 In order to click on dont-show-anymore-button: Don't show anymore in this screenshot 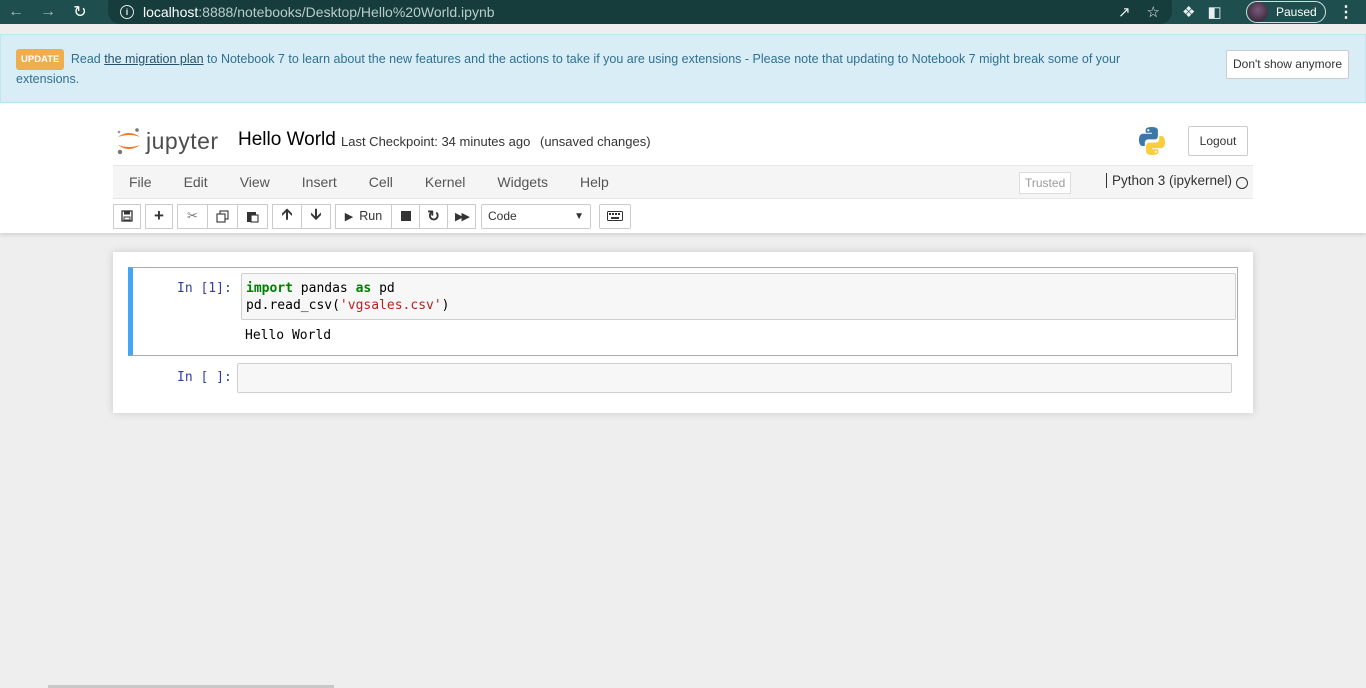, I will do `click(1287, 64)`.